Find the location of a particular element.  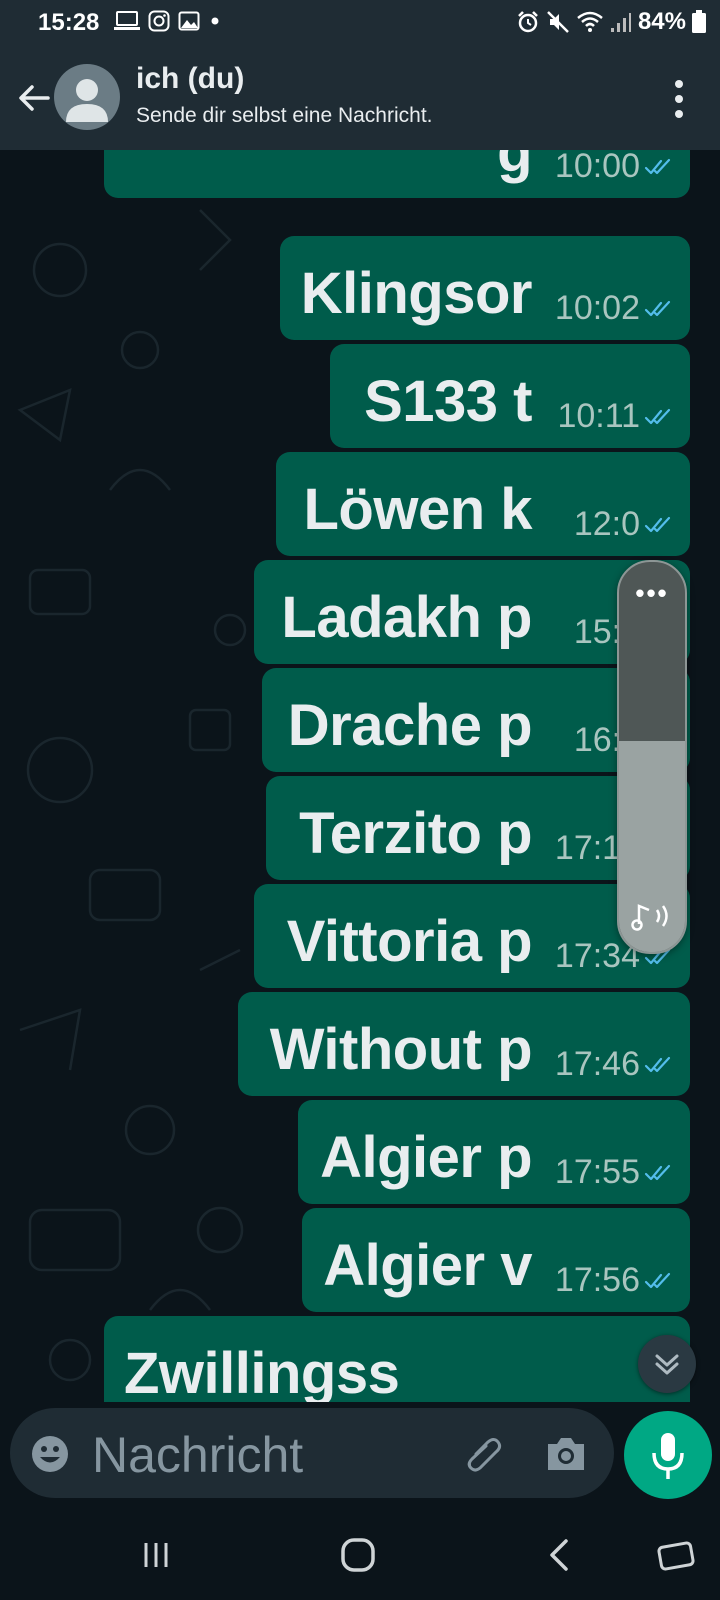

alarm-icon is located at coordinates (528, 22).